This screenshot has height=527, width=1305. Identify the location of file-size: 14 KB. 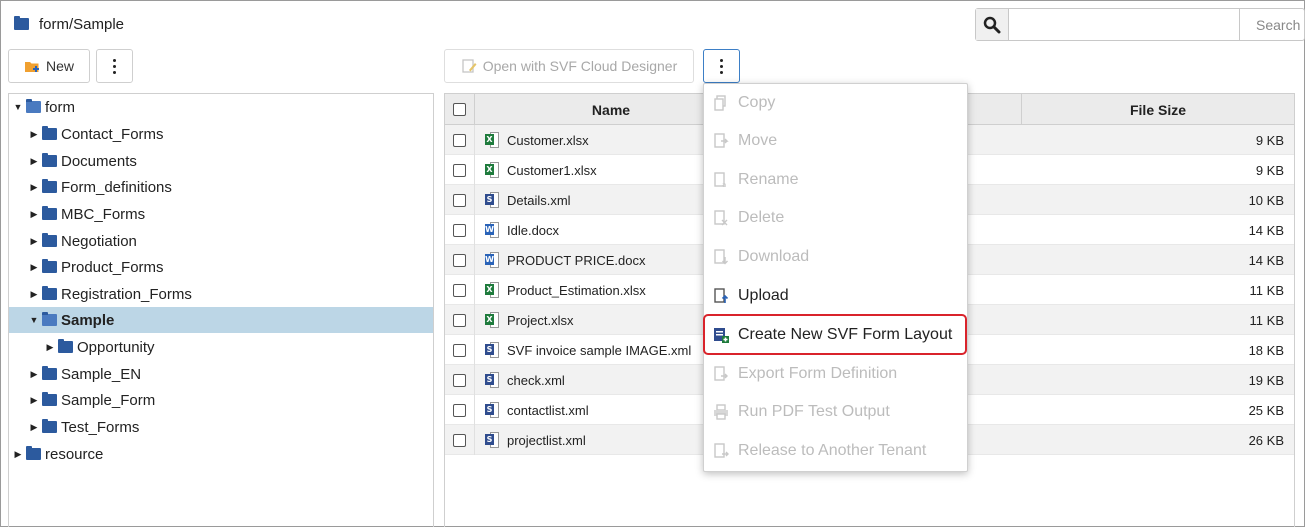
(1266, 260).